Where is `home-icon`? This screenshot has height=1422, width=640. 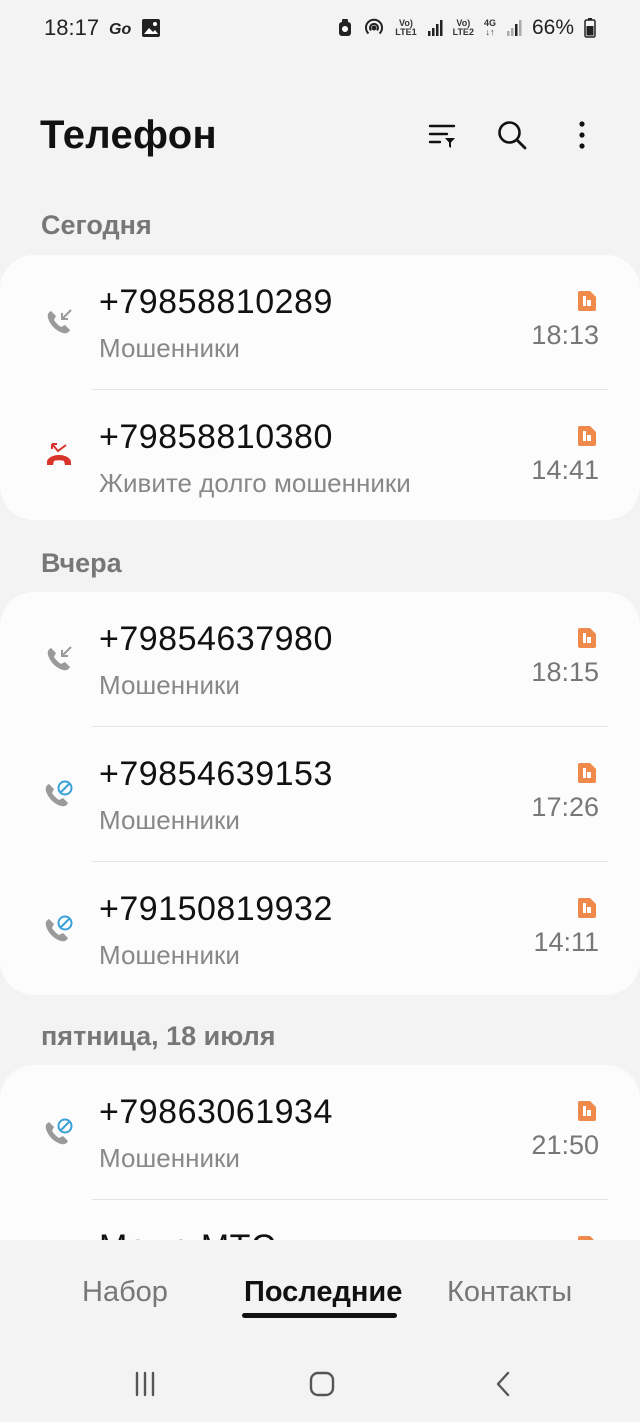 home-icon is located at coordinates (322, 1384).